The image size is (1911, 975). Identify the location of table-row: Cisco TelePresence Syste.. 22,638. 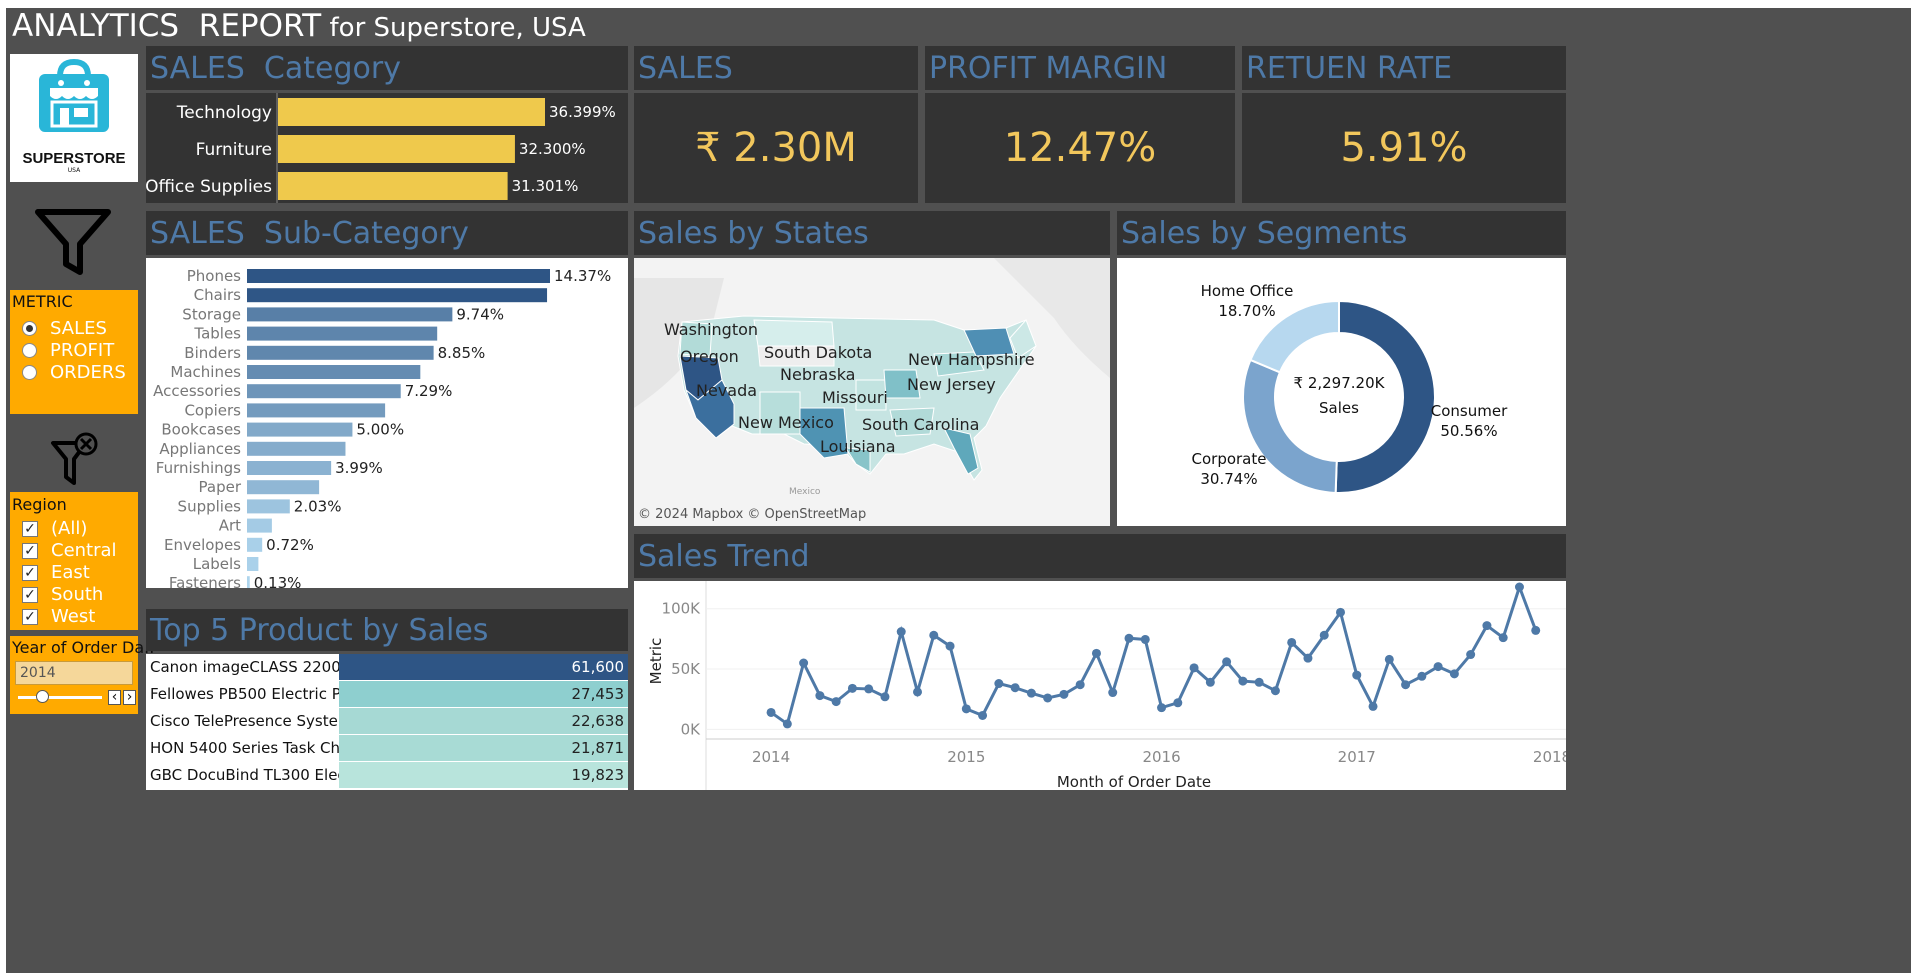
(387, 721).